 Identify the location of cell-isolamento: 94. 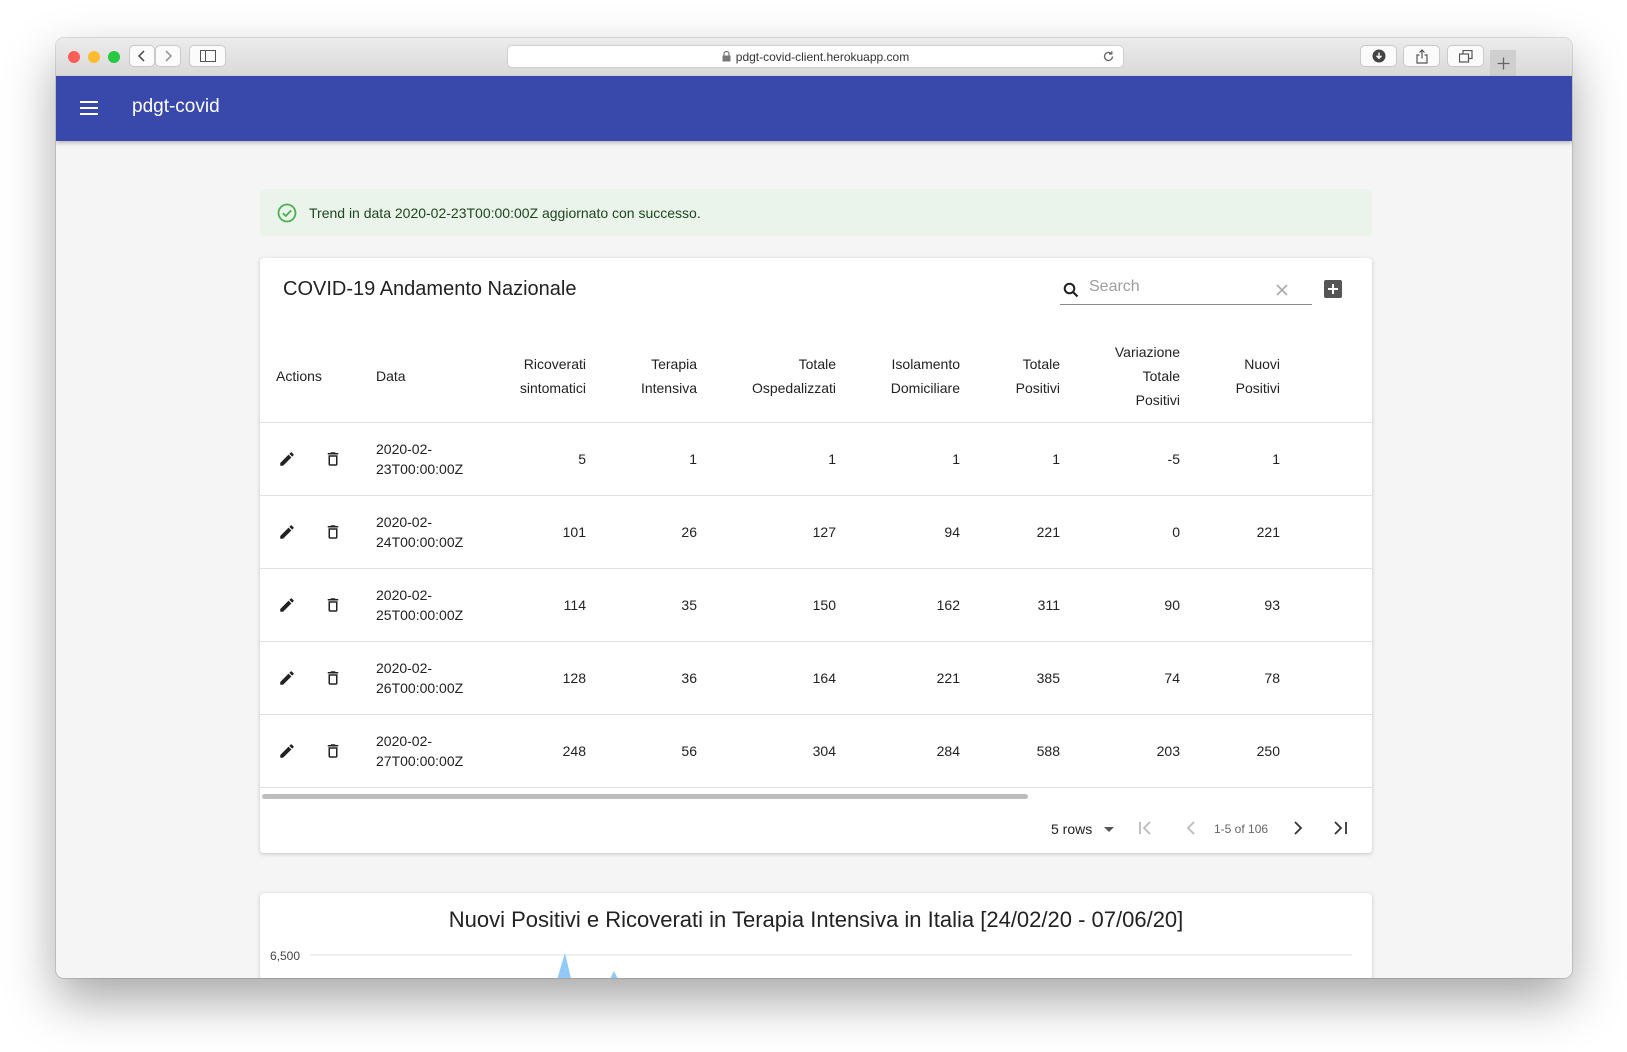
(914, 532).